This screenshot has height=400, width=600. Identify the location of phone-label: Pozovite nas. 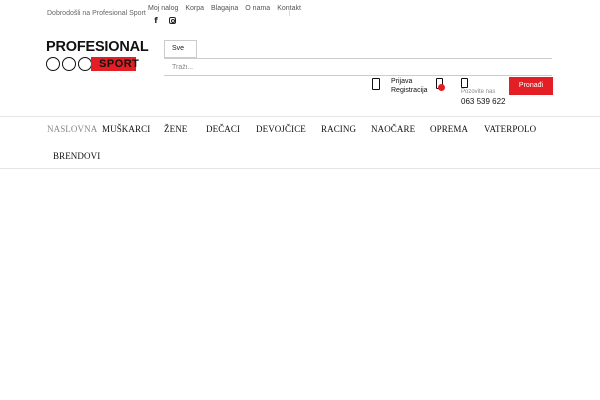
(478, 92).